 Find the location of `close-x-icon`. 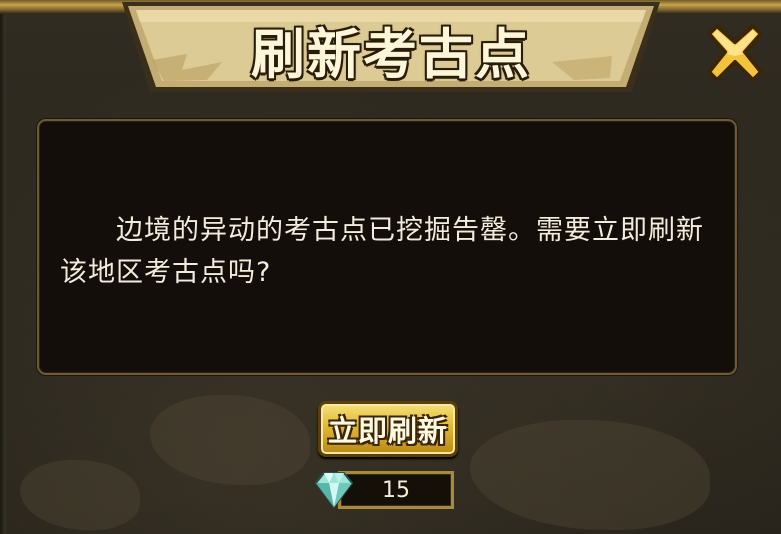

close-x-icon is located at coordinates (735, 53).